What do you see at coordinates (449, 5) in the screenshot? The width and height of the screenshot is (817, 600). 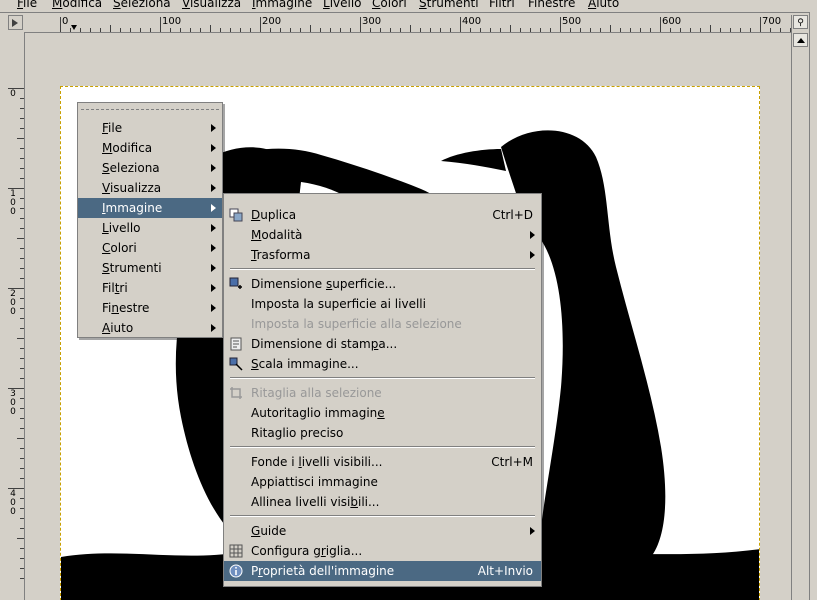 I see `menubar-strumenti: Strumenti` at bounding box center [449, 5].